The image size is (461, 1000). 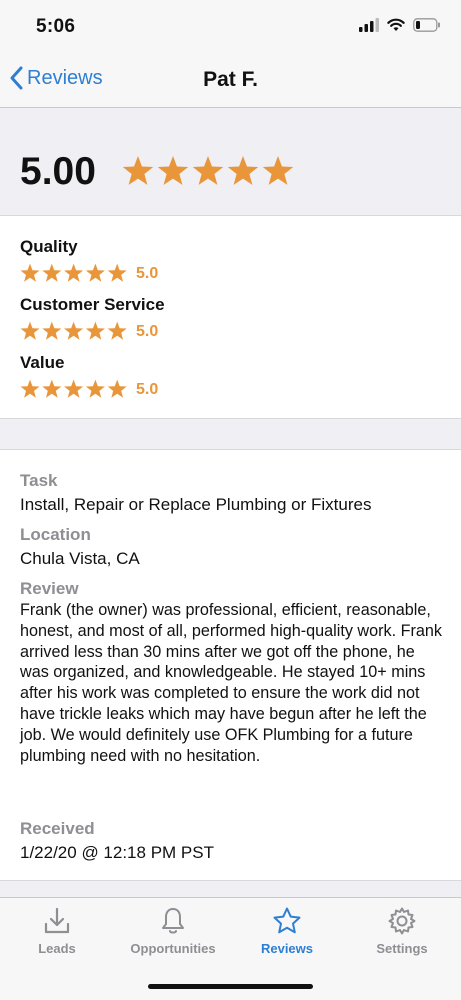 What do you see at coordinates (287, 948) in the screenshot?
I see `tab-reviews-label: Reviews` at bounding box center [287, 948].